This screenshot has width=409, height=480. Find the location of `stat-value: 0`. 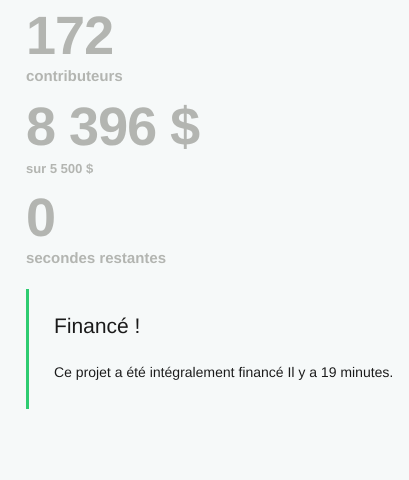

stat-value: 0 is located at coordinates (41, 218).